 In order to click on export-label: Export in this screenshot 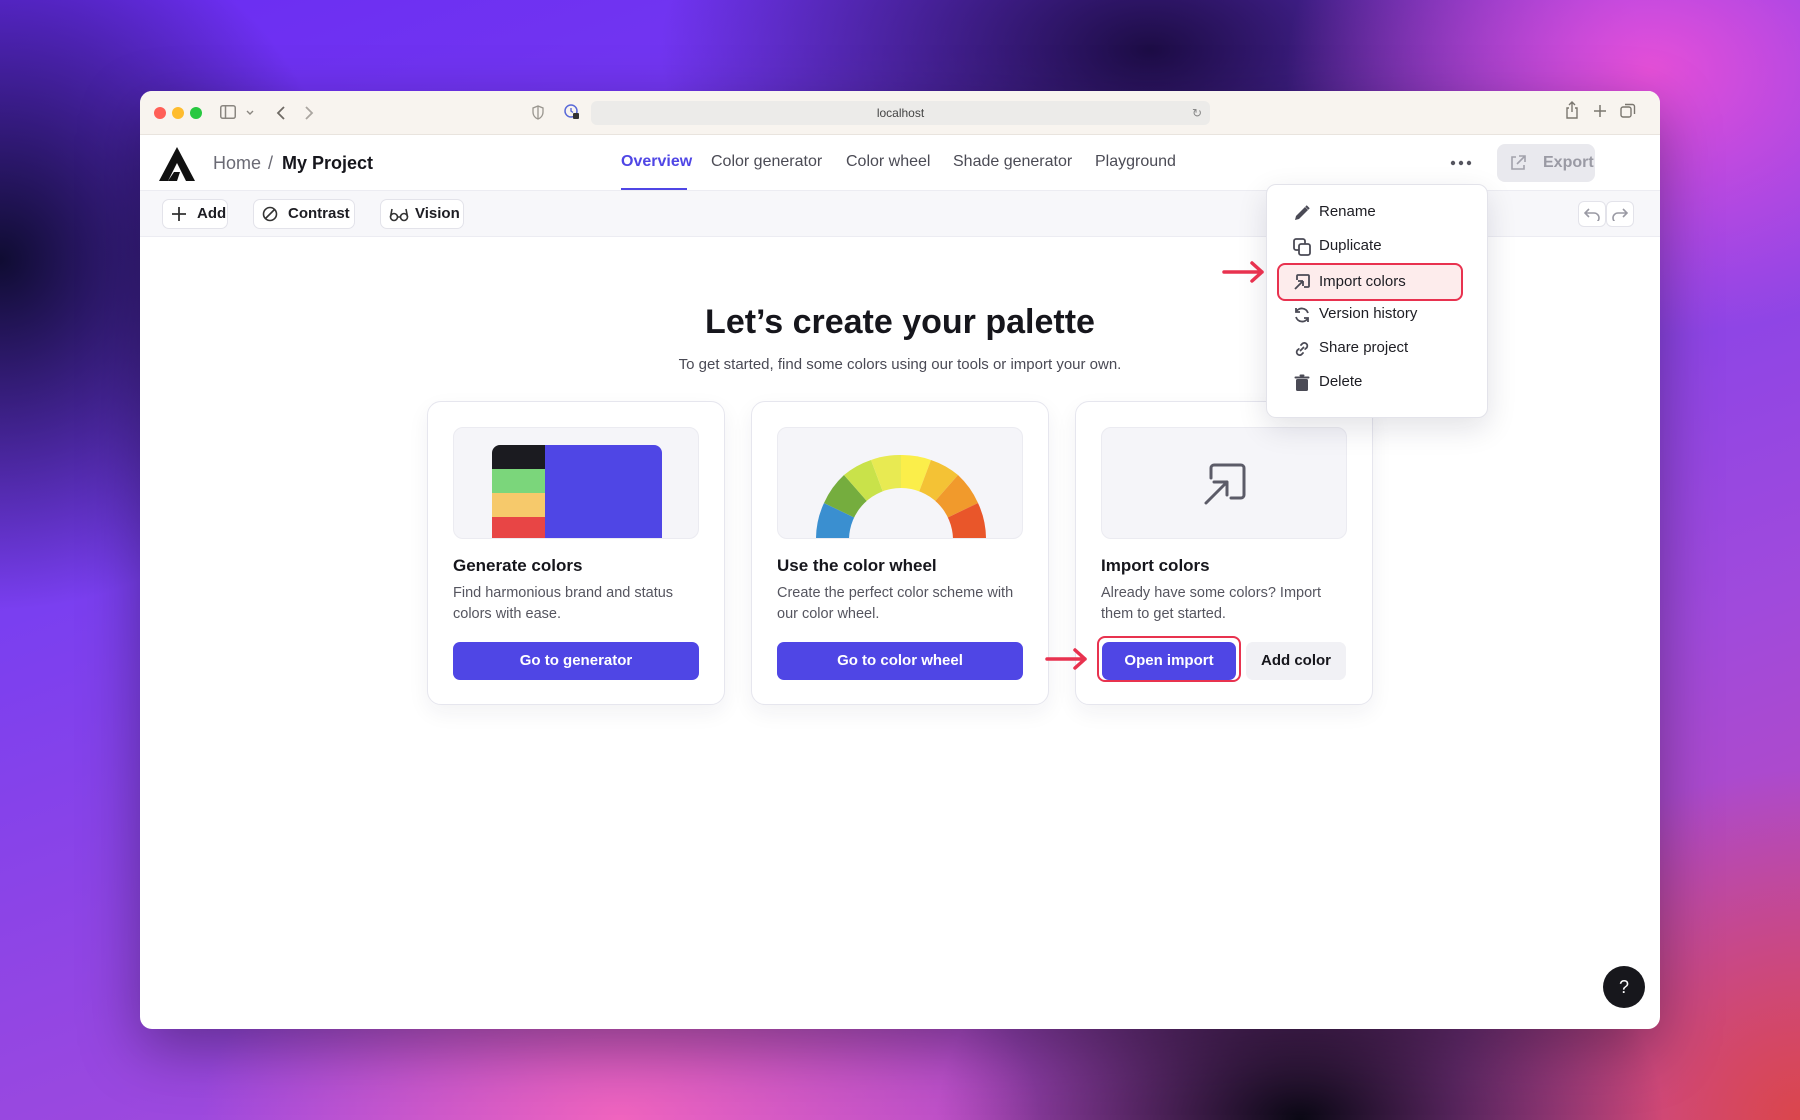, I will do `click(1568, 162)`.